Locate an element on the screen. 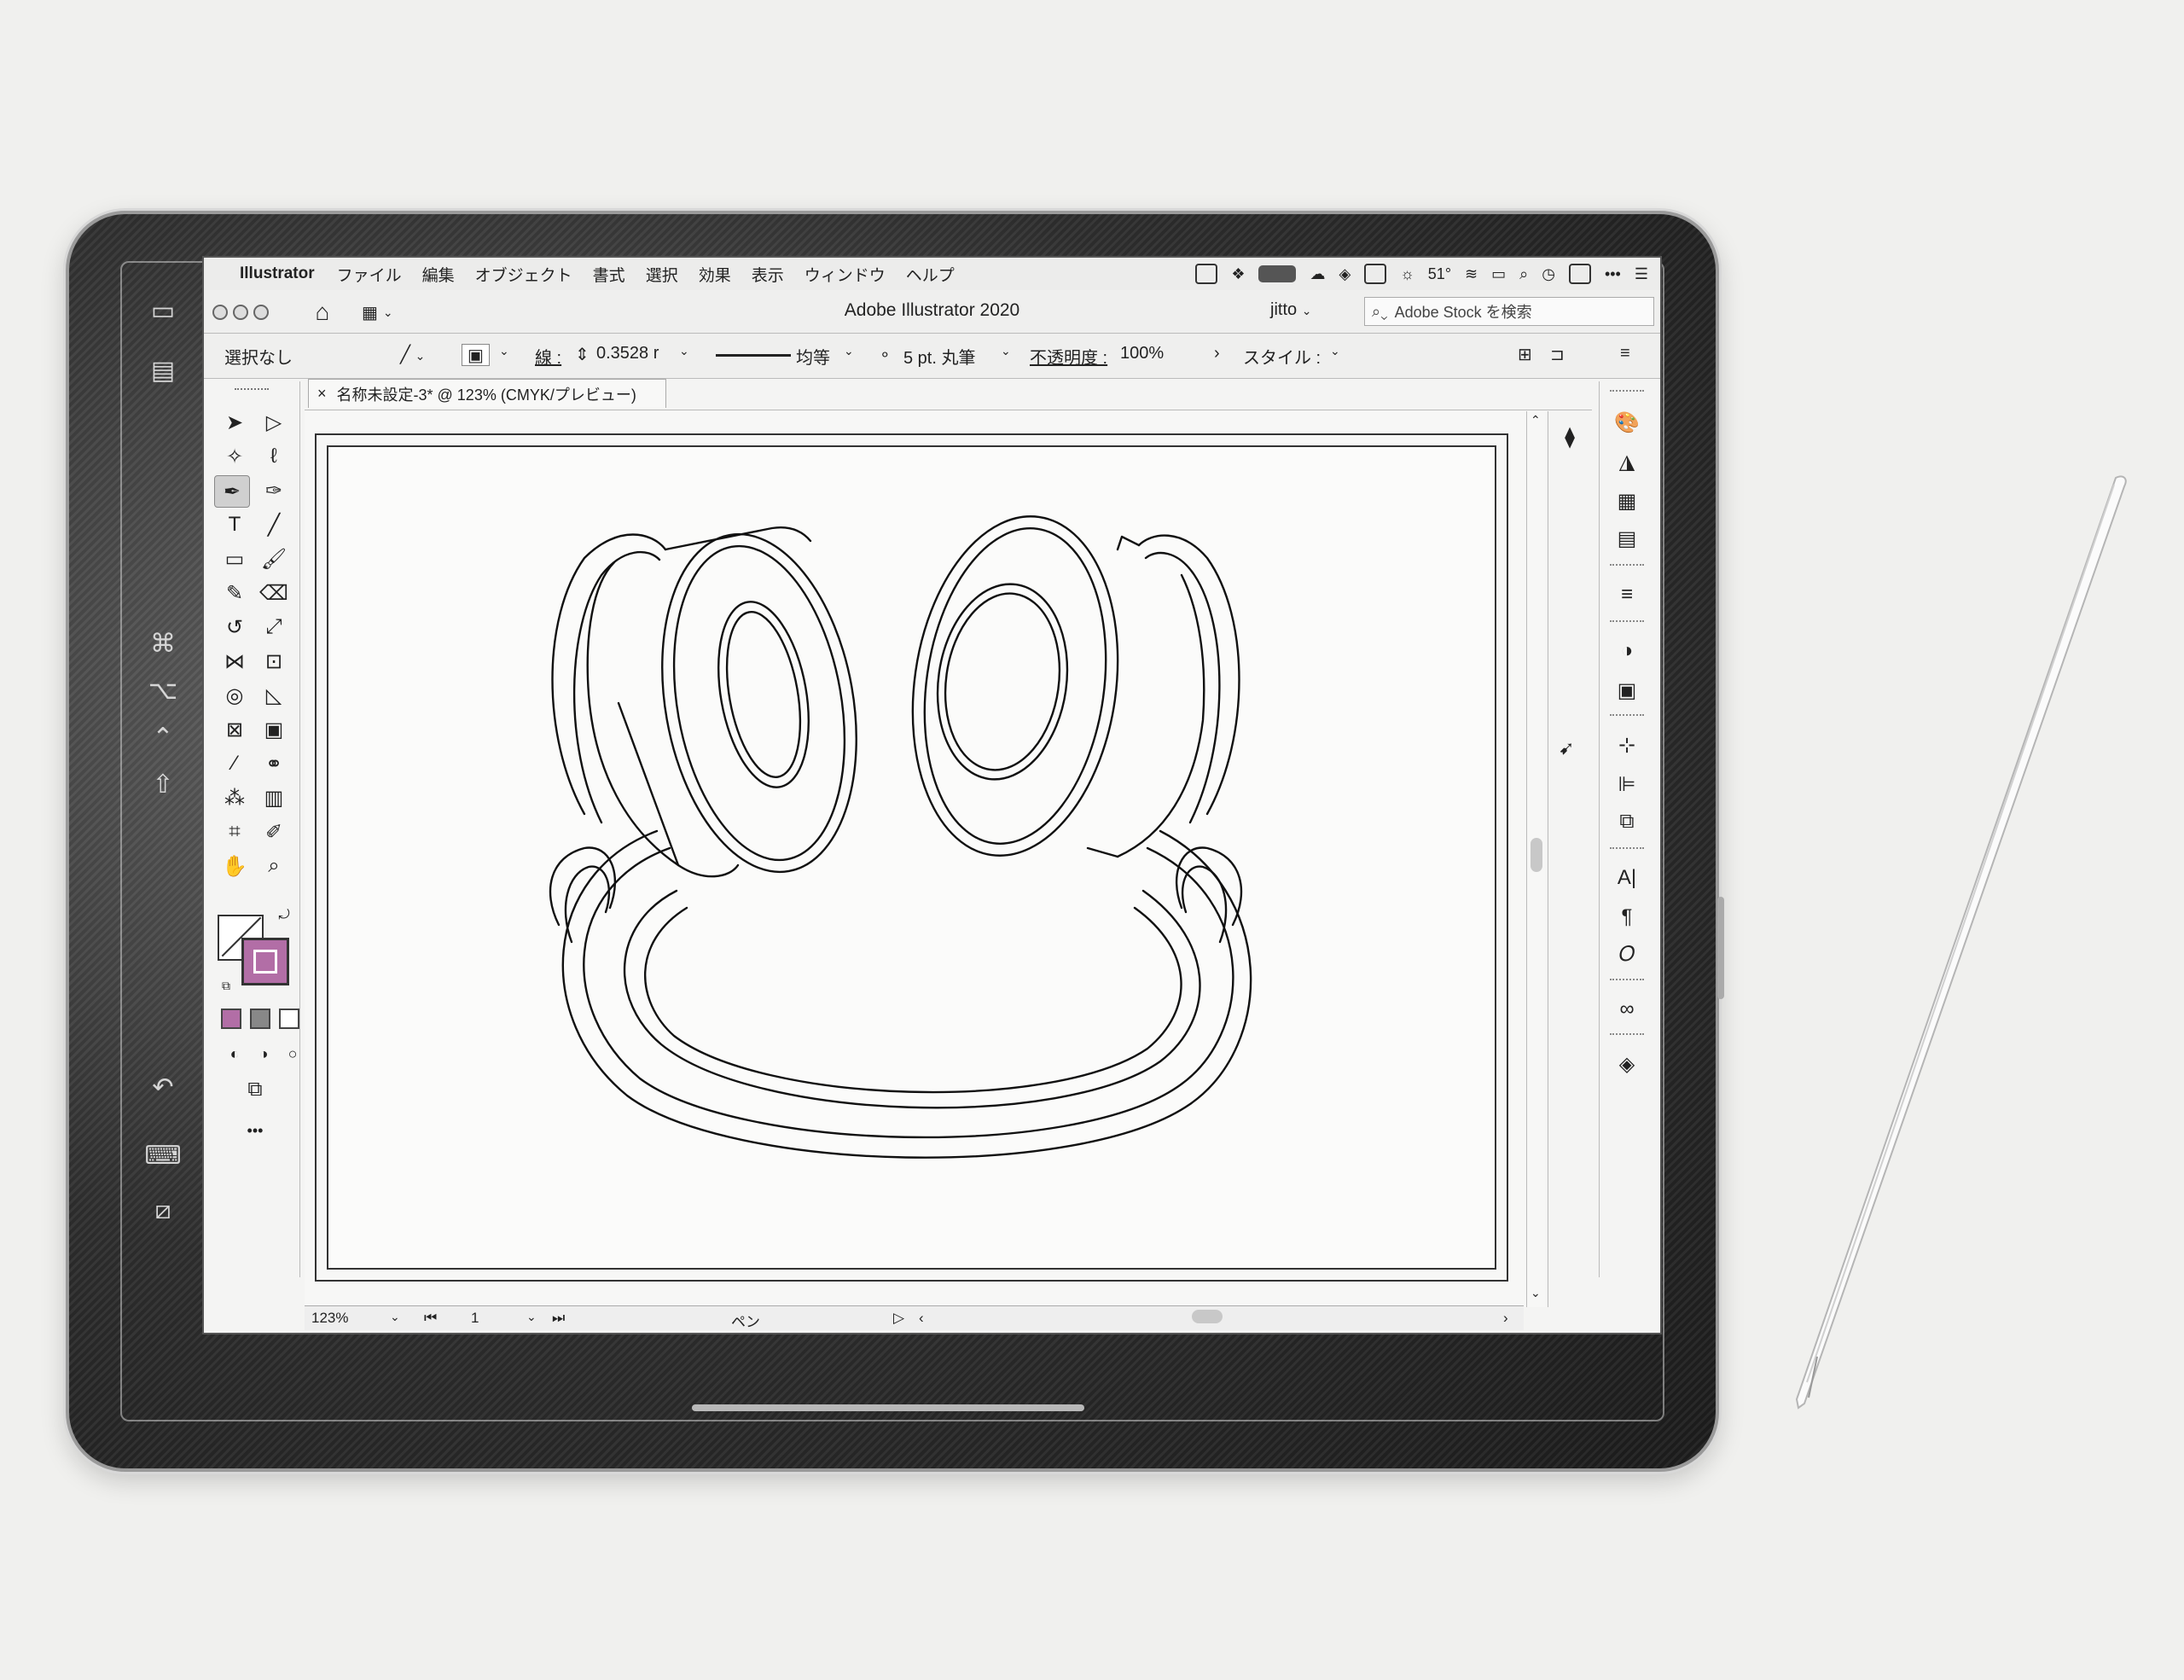 The image size is (2184, 1680). align-icon: ⊞ is located at coordinates (1525, 355).